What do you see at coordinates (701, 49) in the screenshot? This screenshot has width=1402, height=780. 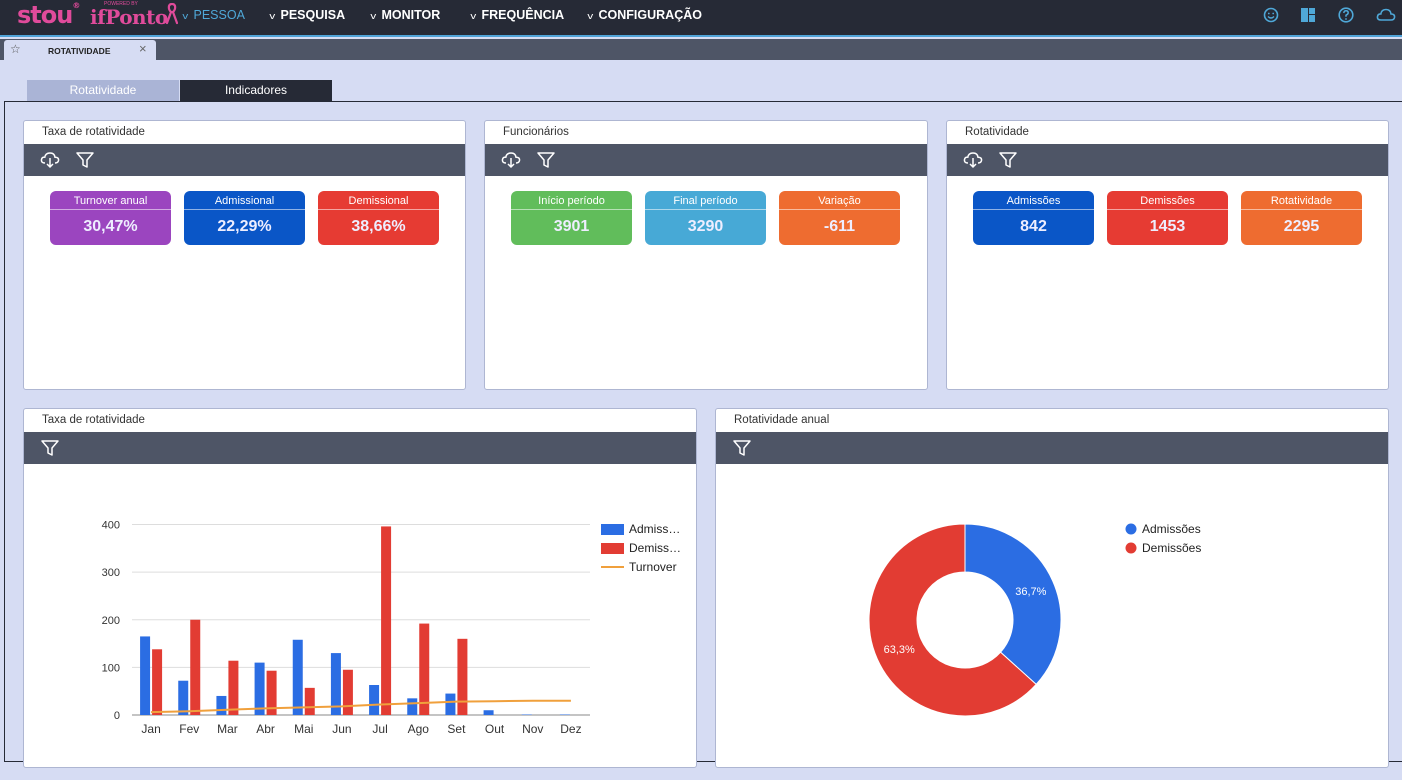 I see `document-tab-strip: ☆ ROTATIVIDADE ×` at bounding box center [701, 49].